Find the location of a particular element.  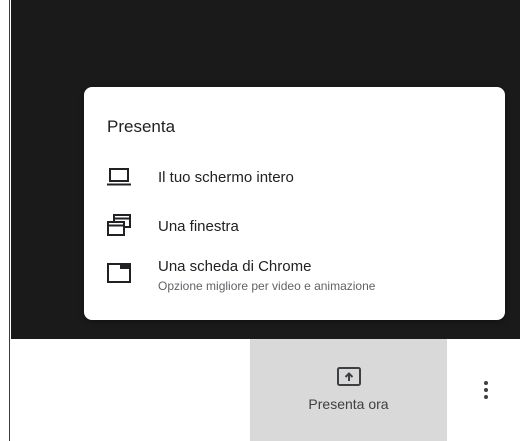

present-now-button: Presenta ora is located at coordinates (348, 390).